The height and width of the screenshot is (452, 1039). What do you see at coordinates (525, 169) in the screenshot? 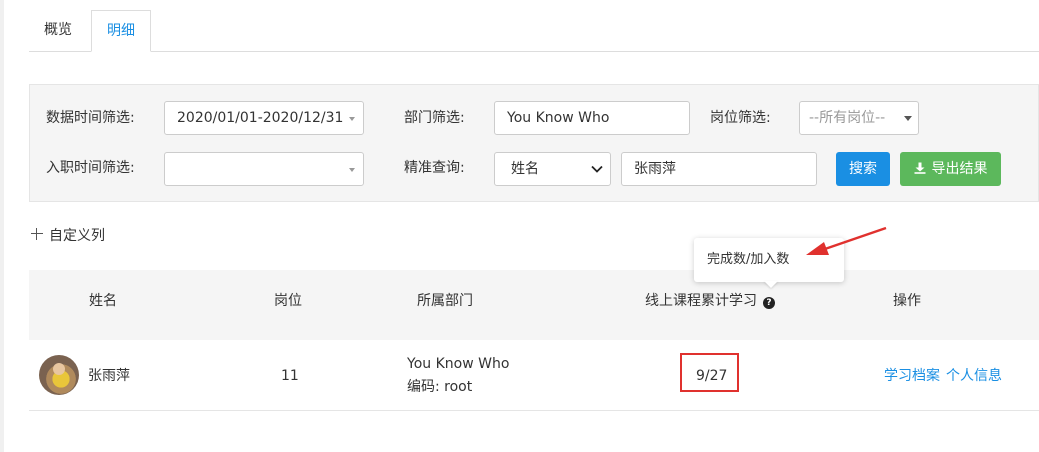
I see `exact-field-value: 姓名` at bounding box center [525, 169].